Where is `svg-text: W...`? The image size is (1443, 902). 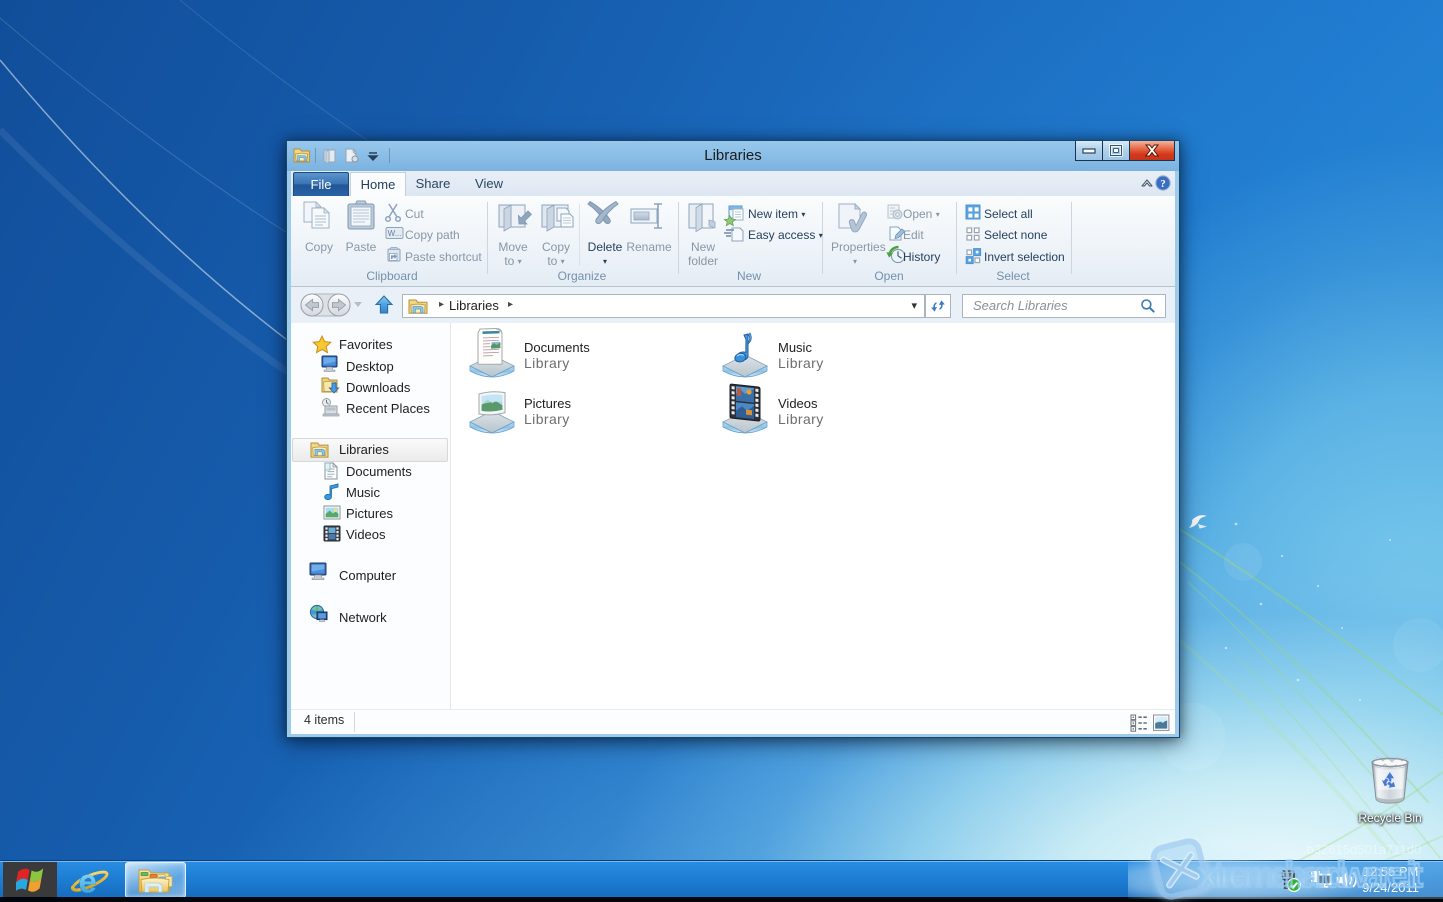
svg-text: W... is located at coordinates (395, 233).